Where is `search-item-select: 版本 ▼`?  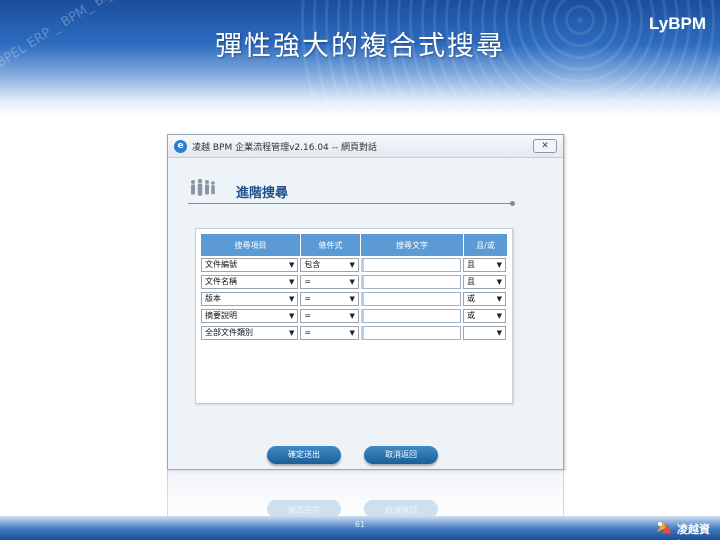 search-item-select: 版本 ▼ is located at coordinates (250, 298).